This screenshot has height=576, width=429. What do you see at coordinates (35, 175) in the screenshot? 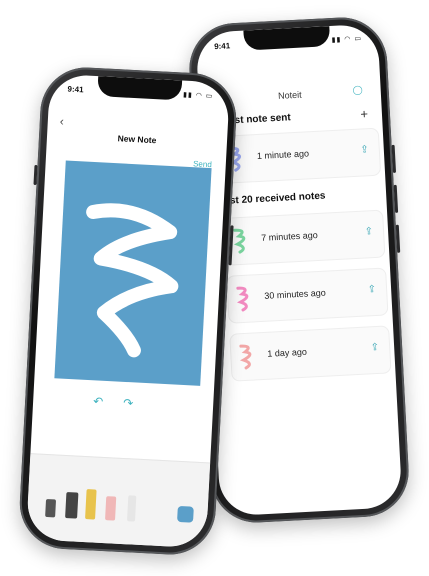
I see `mute-switch` at bounding box center [35, 175].